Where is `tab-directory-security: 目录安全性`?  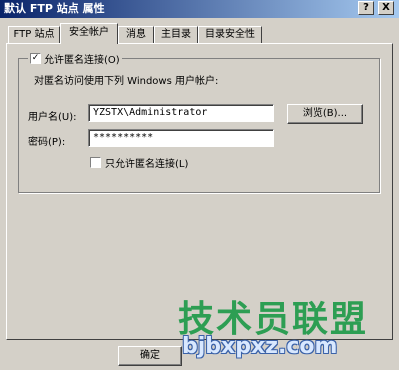
tab-directory-security: 目录安全性 is located at coordinates (230, 34).